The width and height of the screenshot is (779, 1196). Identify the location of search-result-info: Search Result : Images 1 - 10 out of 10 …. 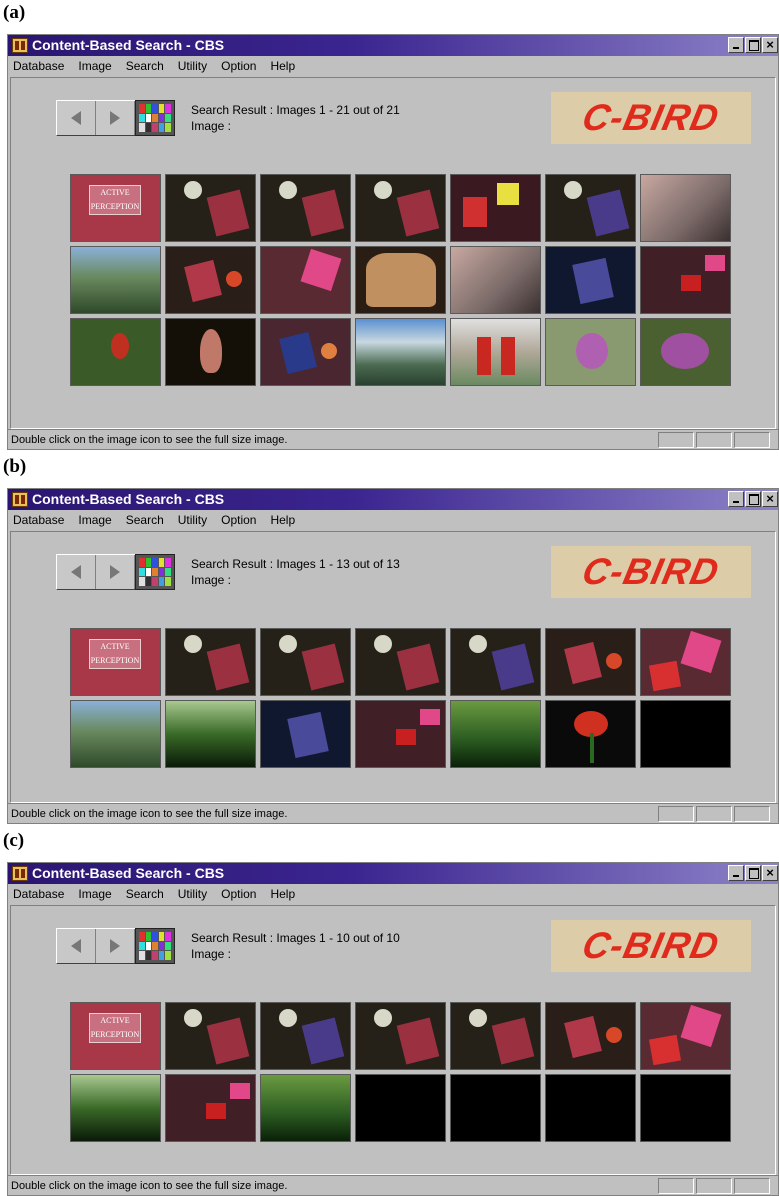
(295, 946).